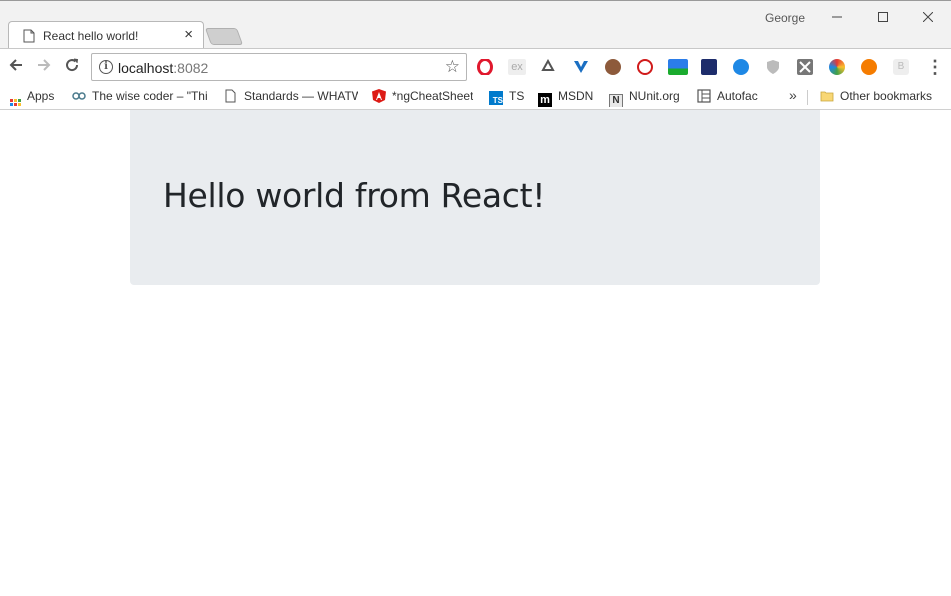 The image size is (951, 596). Describe the element at coordinates (91, 36) in the screenshot. I see `tab-title: React hello world!` at that location.